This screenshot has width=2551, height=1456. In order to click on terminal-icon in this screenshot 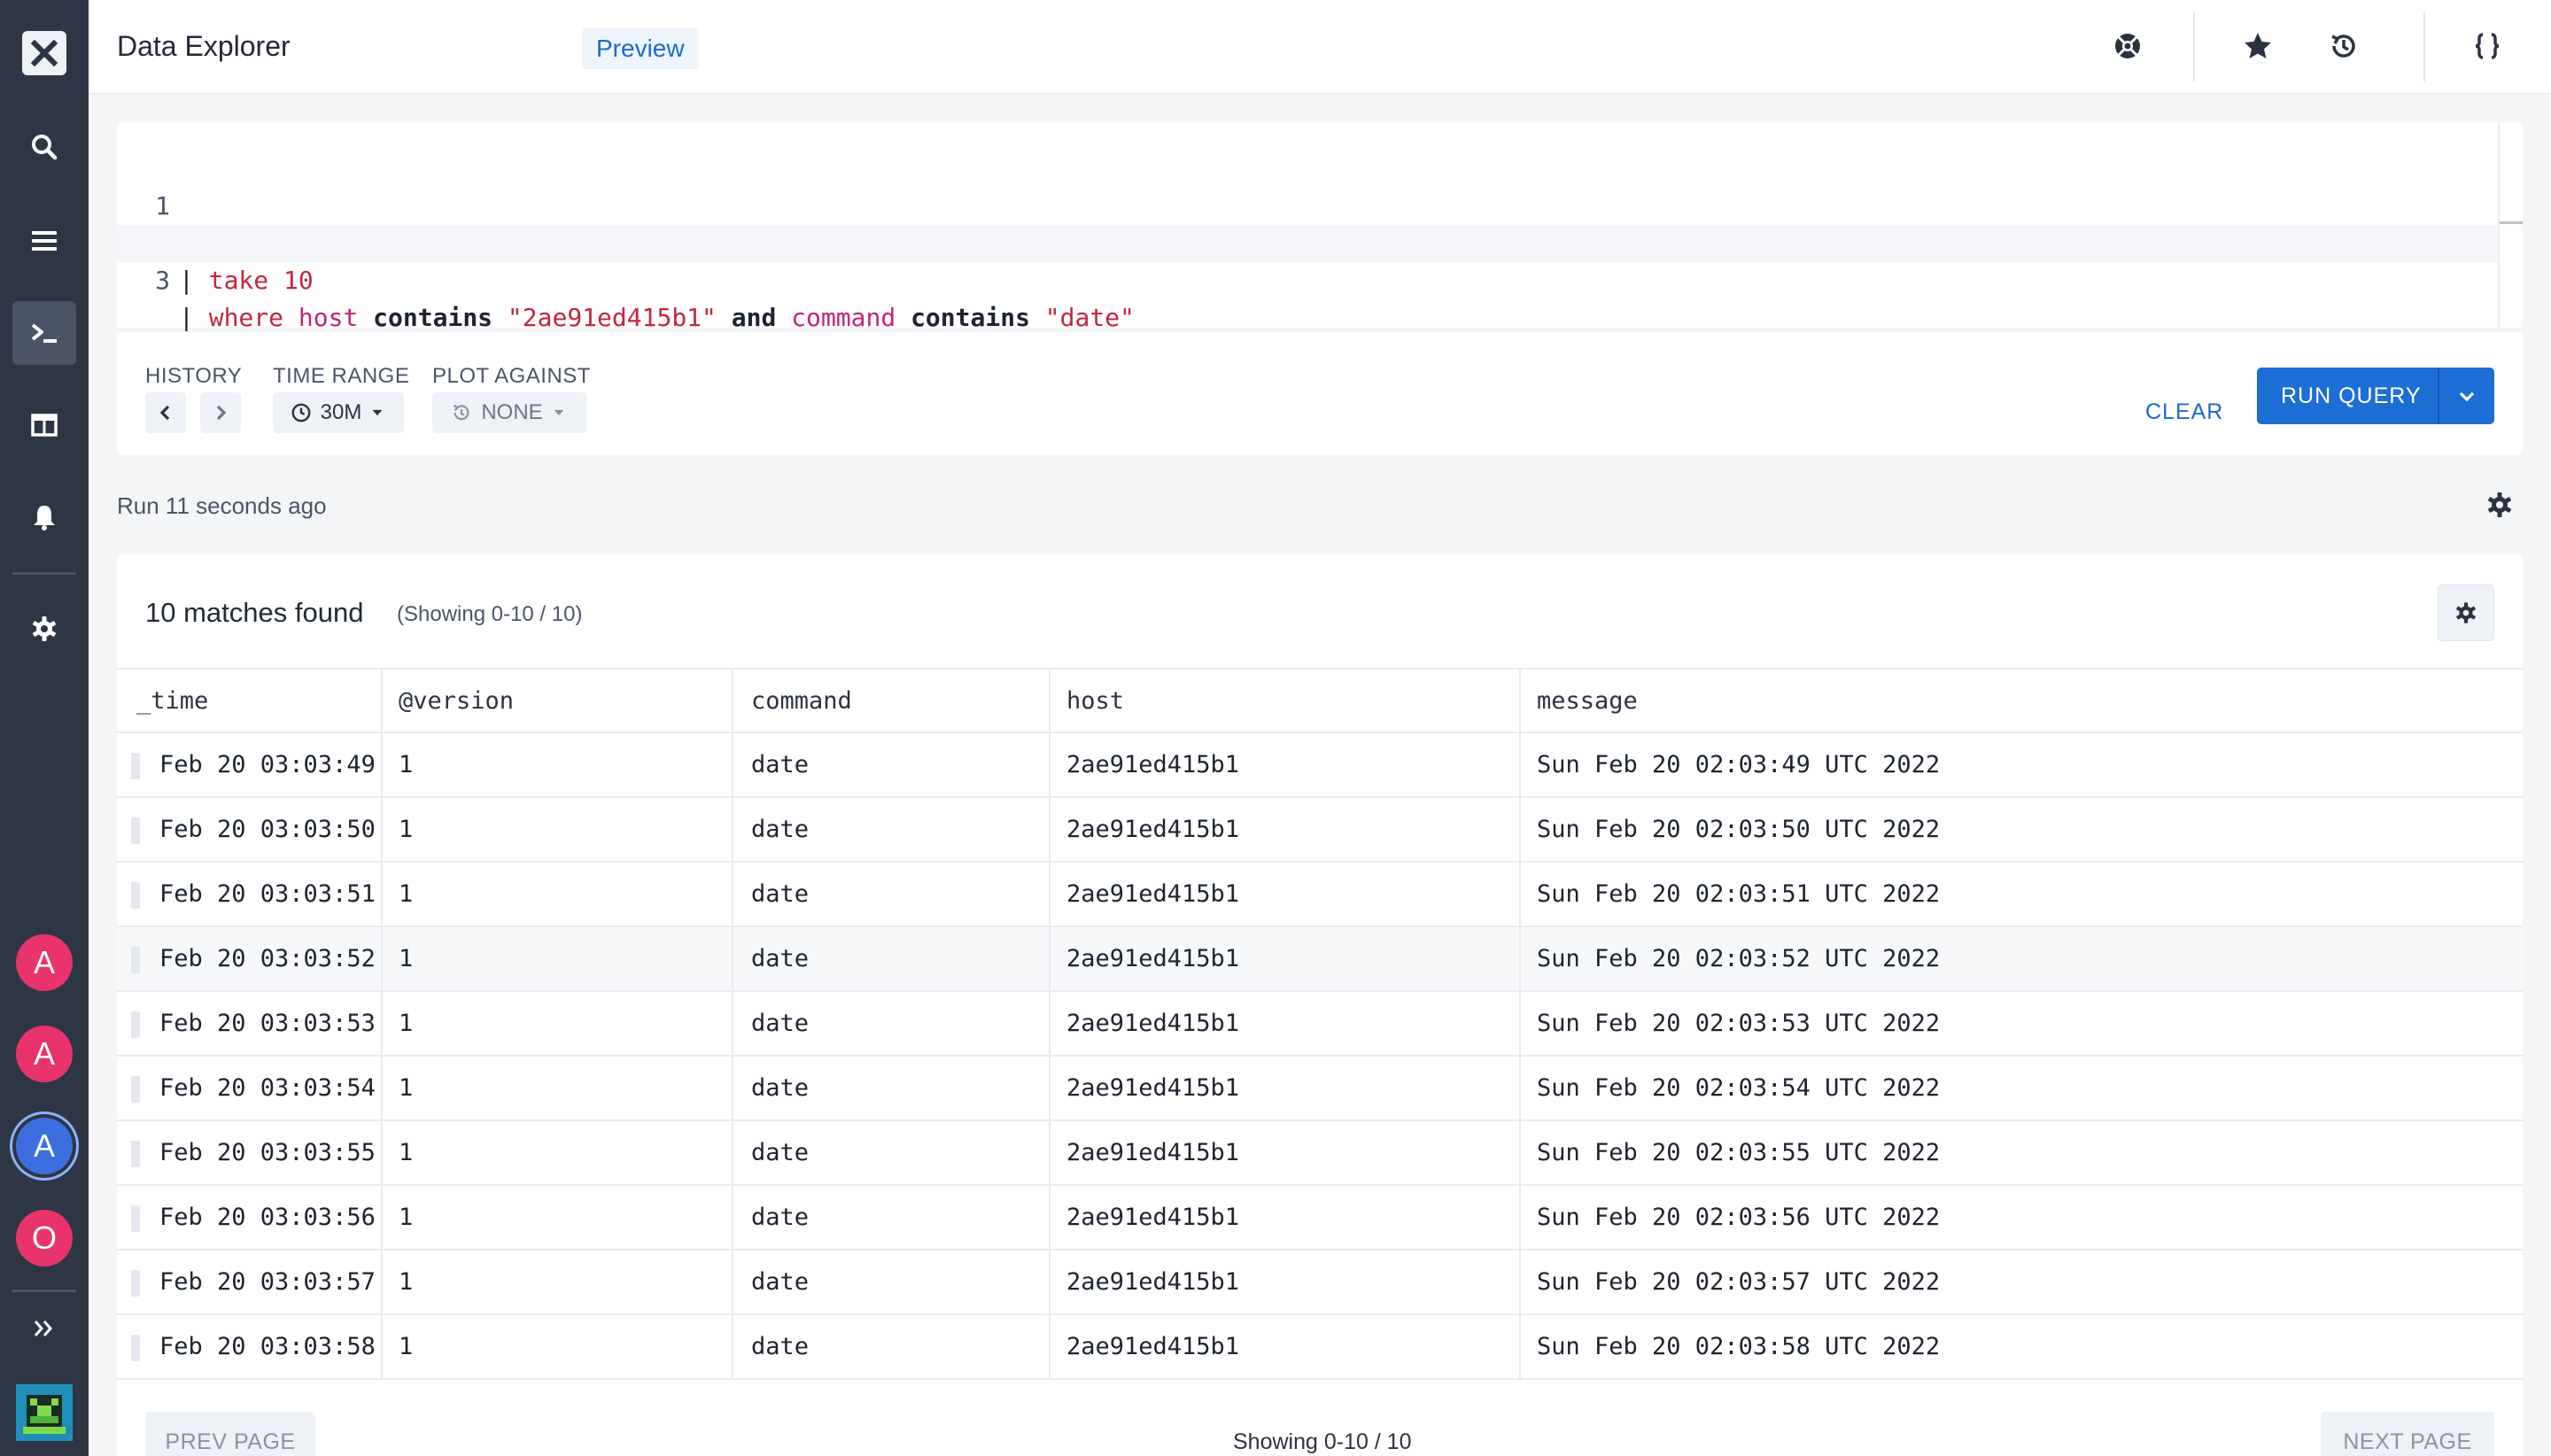, I will do `click(44, 333)`.